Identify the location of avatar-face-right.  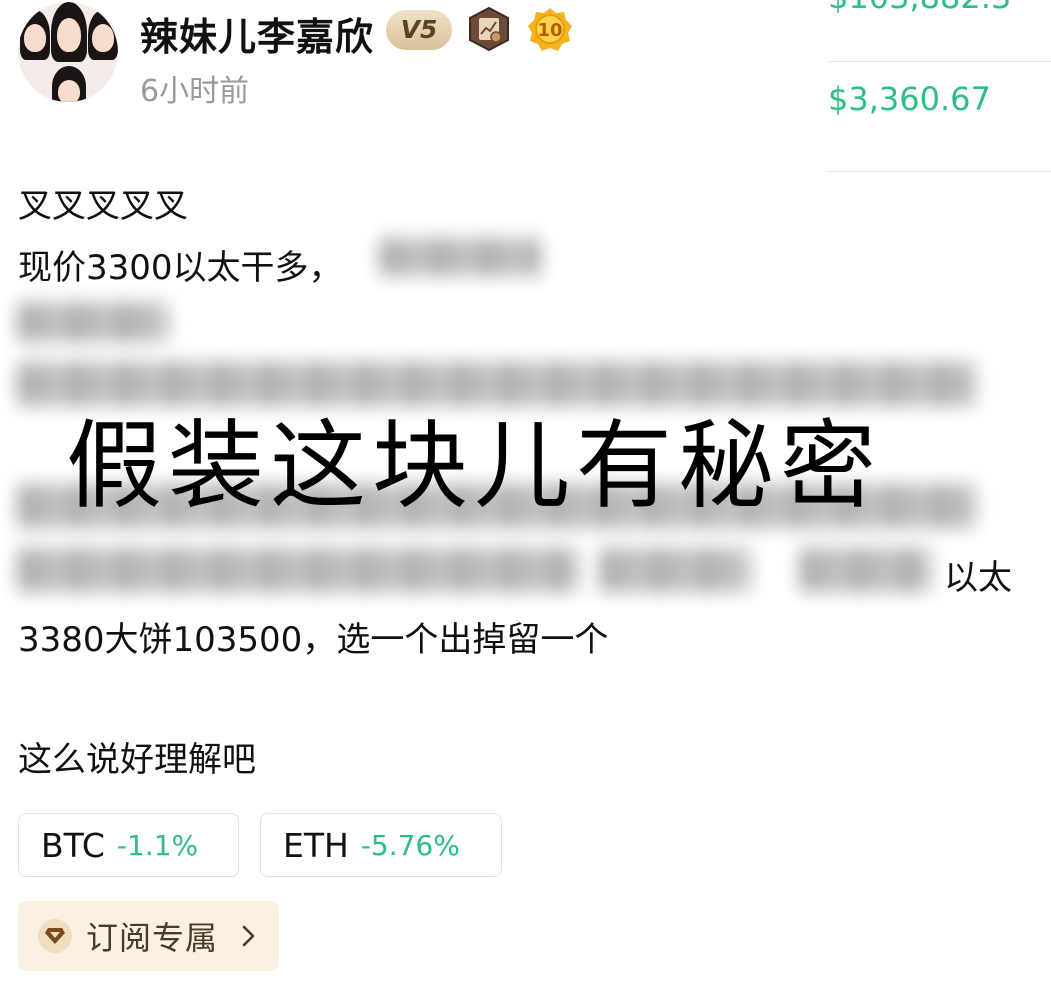
(103, 38).